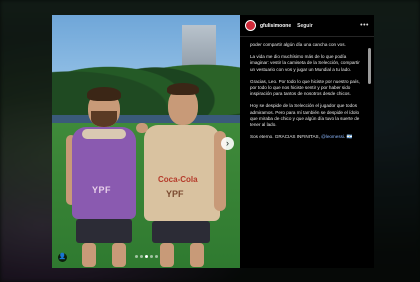 Image resolution: width=420 pixels, height=282 pixels. Describe the element at coordinates (286, 137) in the screenshot. I see `caption-text: Sos eterno. GRACIAS INFINITAS,` at that location.